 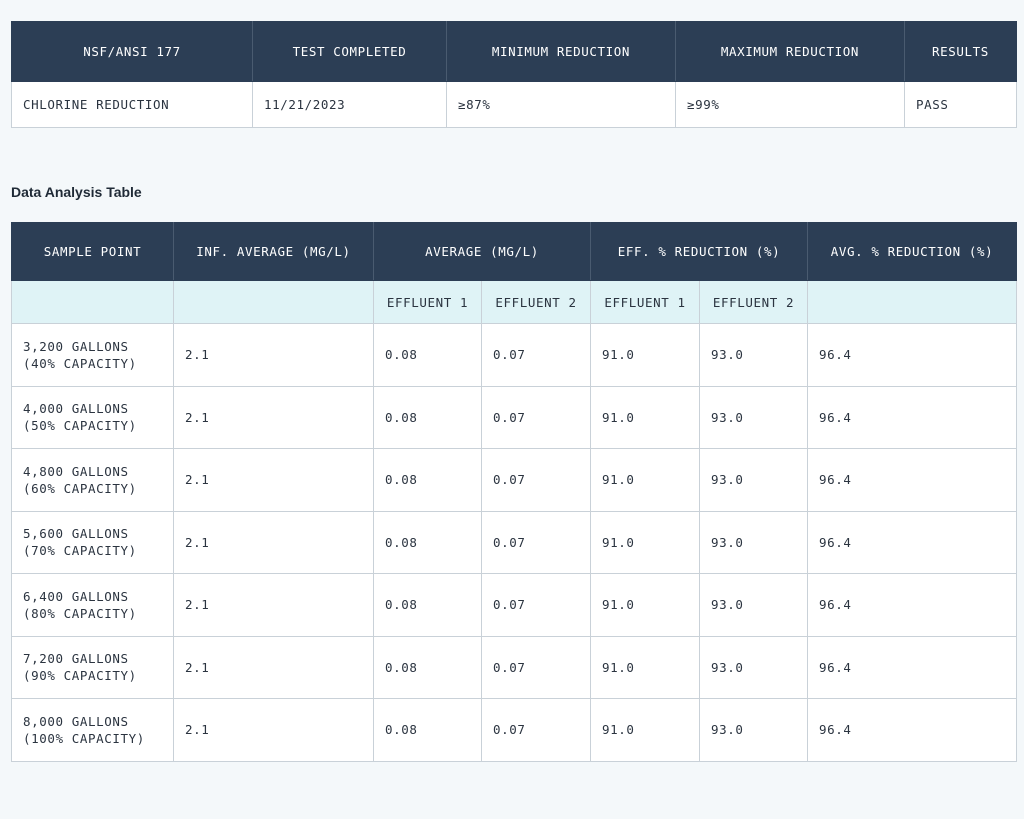 What do you see at coordinates (80, 417) in the screenshot?
I see `sample-label: 4,000 GALLONS (50% CAPACITY)` at bounding box center [80, 417].